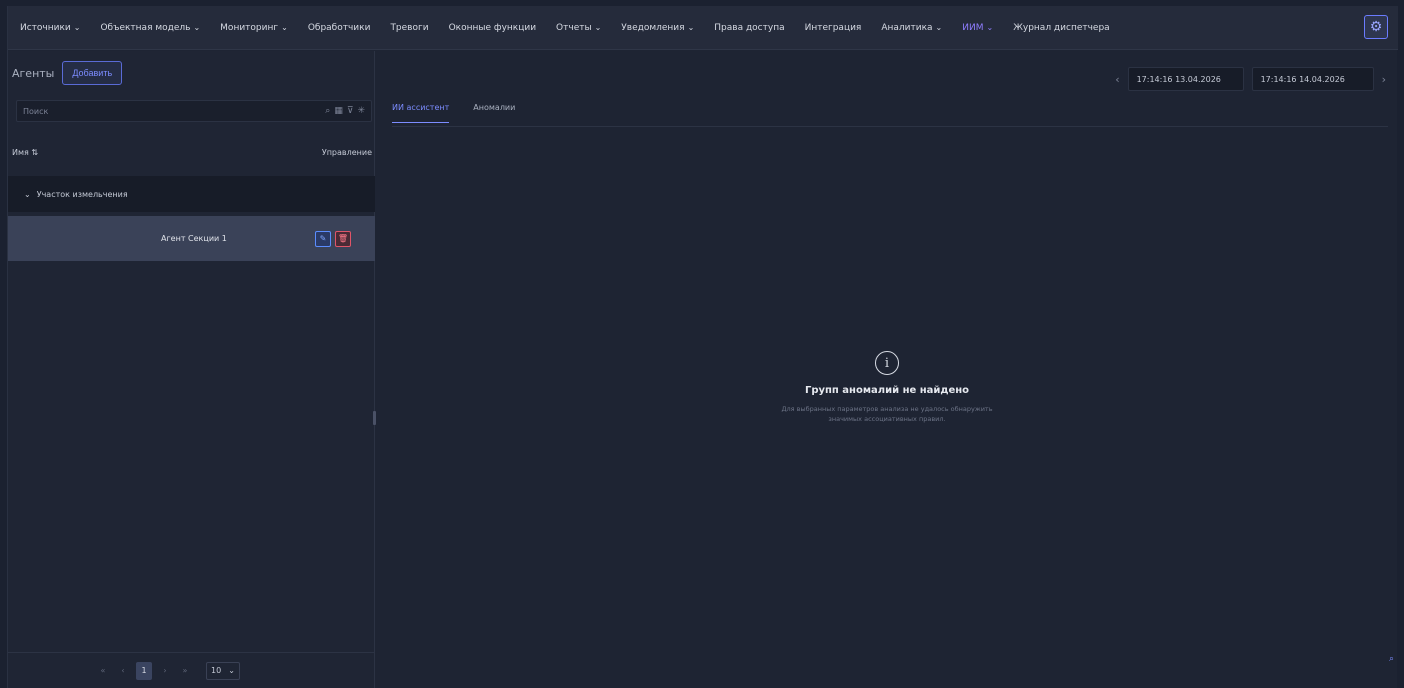  I want to click on nav-label: ИИМ, so click(973, 27).